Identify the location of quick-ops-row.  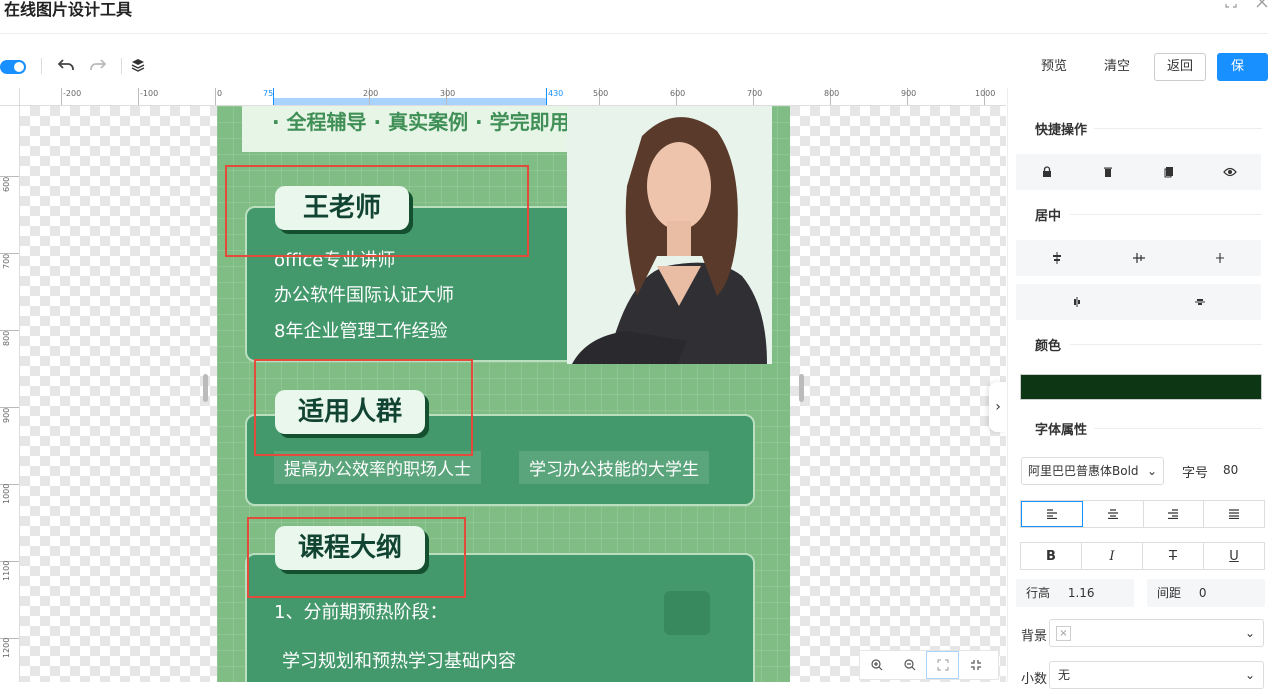
(1138, 172).